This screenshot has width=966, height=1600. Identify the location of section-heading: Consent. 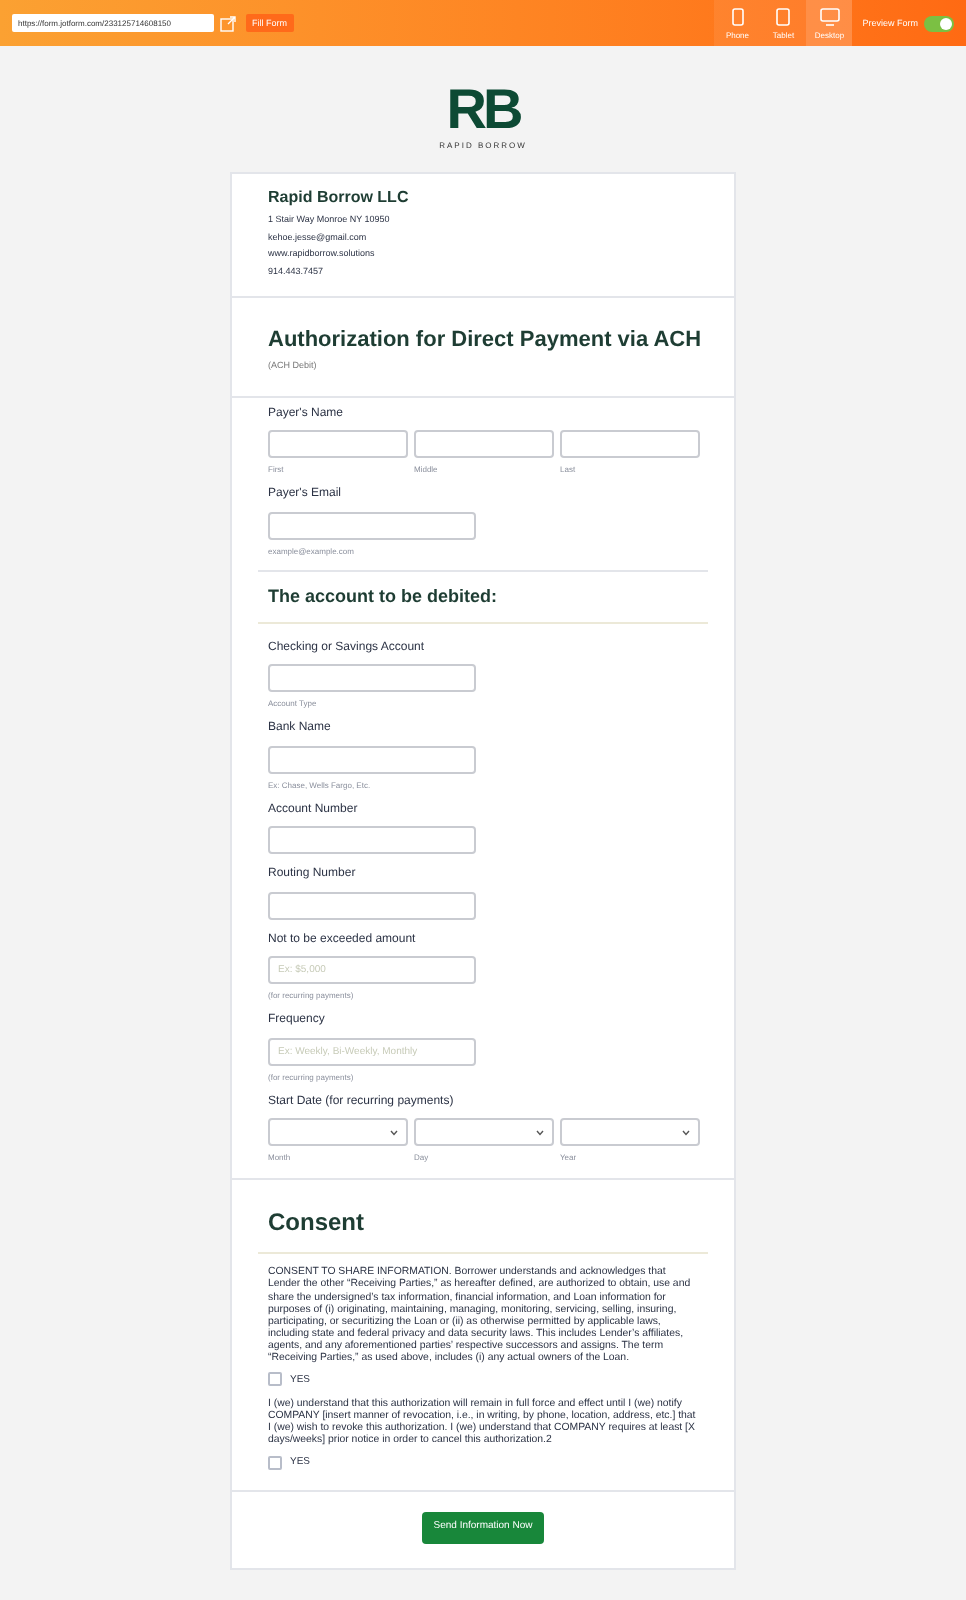
(317, 1223).